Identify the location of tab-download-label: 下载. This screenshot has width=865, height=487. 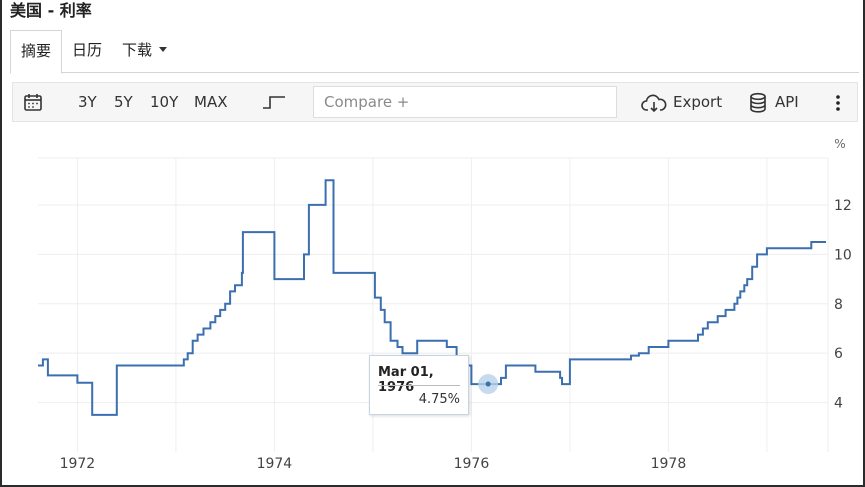
(137, 50).